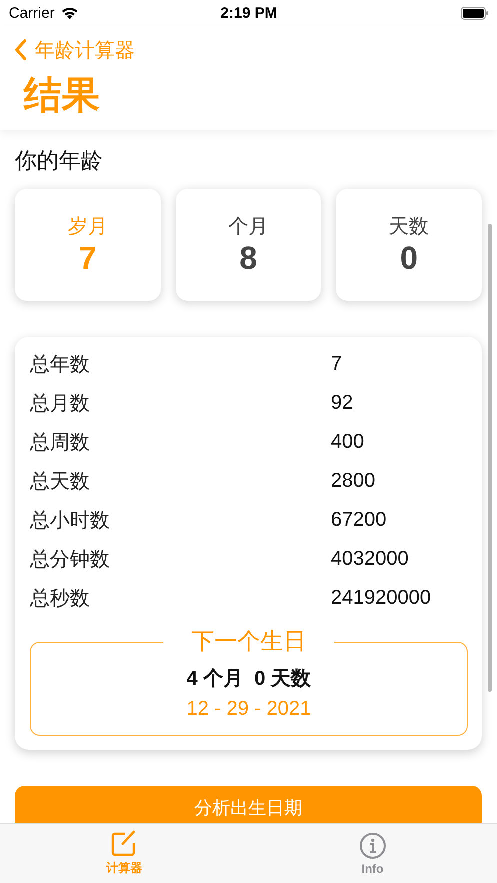 This screenshot has width=497, height=883. Describe the element at coordinates (69, 13) in the screenshot. I see `wifi-icon` at that location.